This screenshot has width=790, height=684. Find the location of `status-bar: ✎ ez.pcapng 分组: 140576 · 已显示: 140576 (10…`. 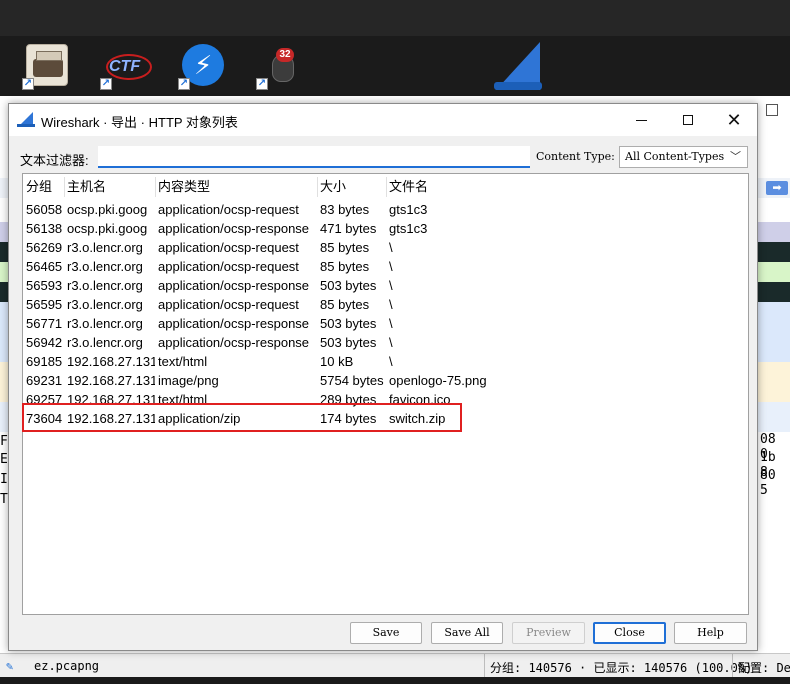

status-bar: ✎ ez.pcapng 分组: 140576 · 已显示: 140576 (10… is located at coordinates (395, 665).